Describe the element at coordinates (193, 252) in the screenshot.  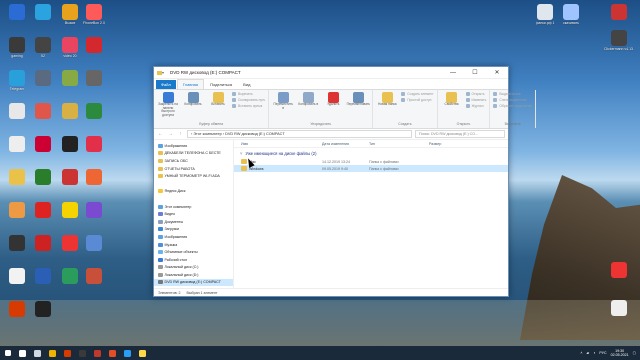
I see `nav-item: Объемные объекты` at that location.